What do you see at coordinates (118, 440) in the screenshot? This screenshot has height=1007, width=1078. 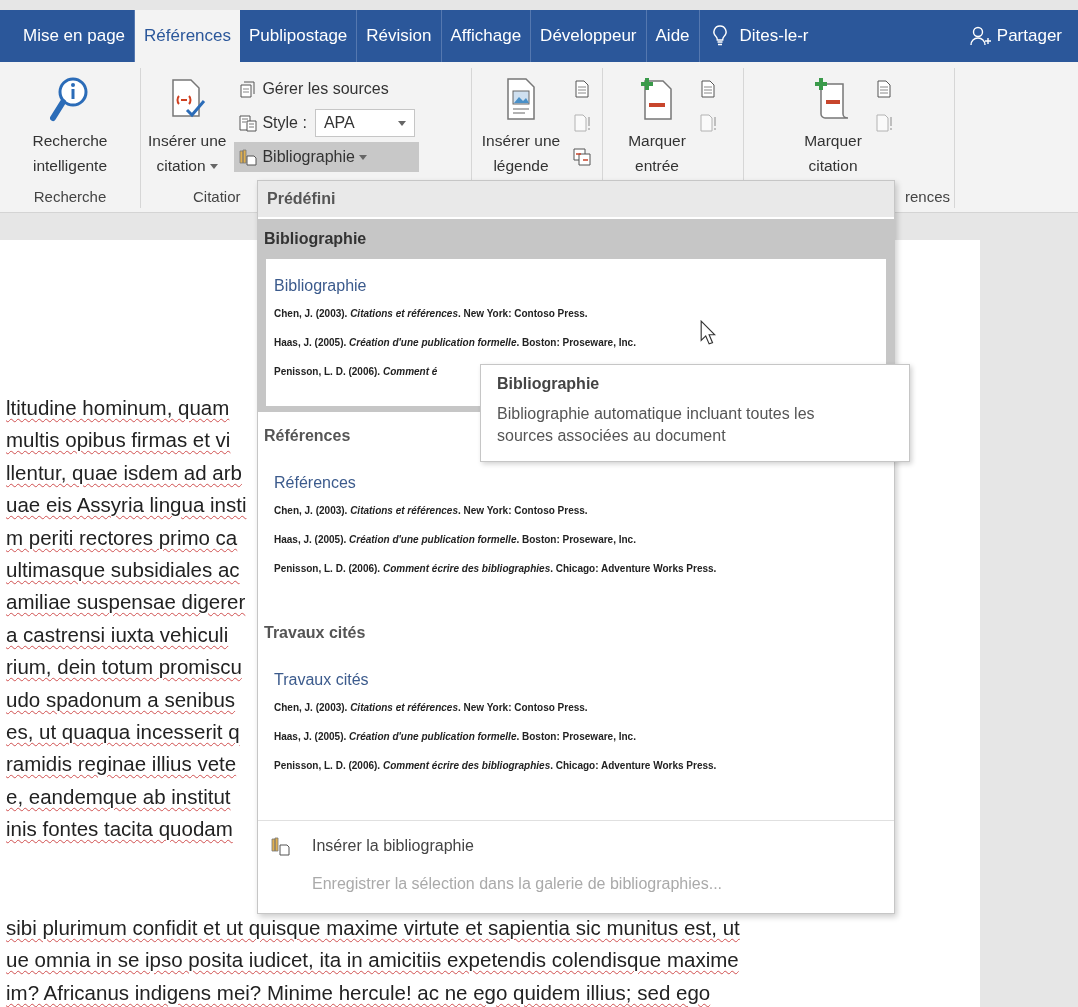 I see `document-text-line: multis opibus firmas et vi` at bounding box center [118, 440].